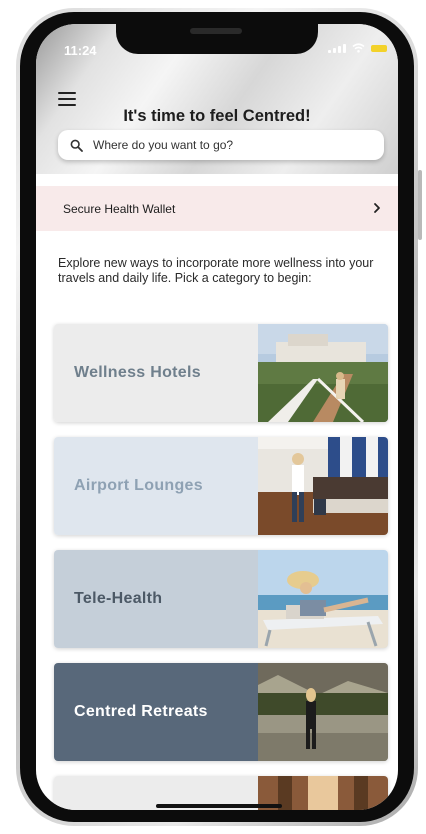 This screenshot has height=834, width=426. What do you see at coordinates (217, 39) in the screenshot?
I see `phone-notch` at bounding box center [217, 39].